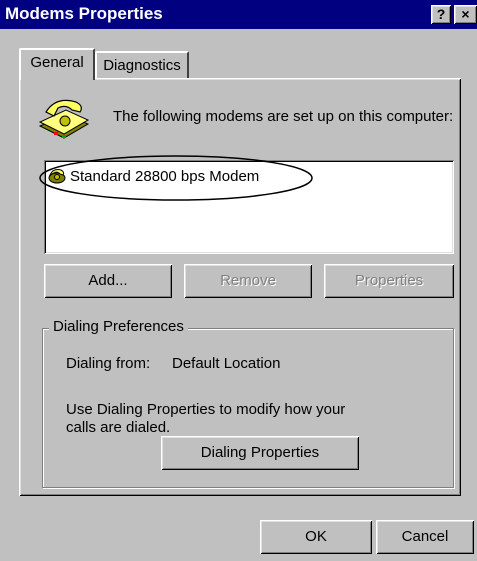 This screenshot has width=477, height=561. I want to click on help-button: ?, so click(441, 14).